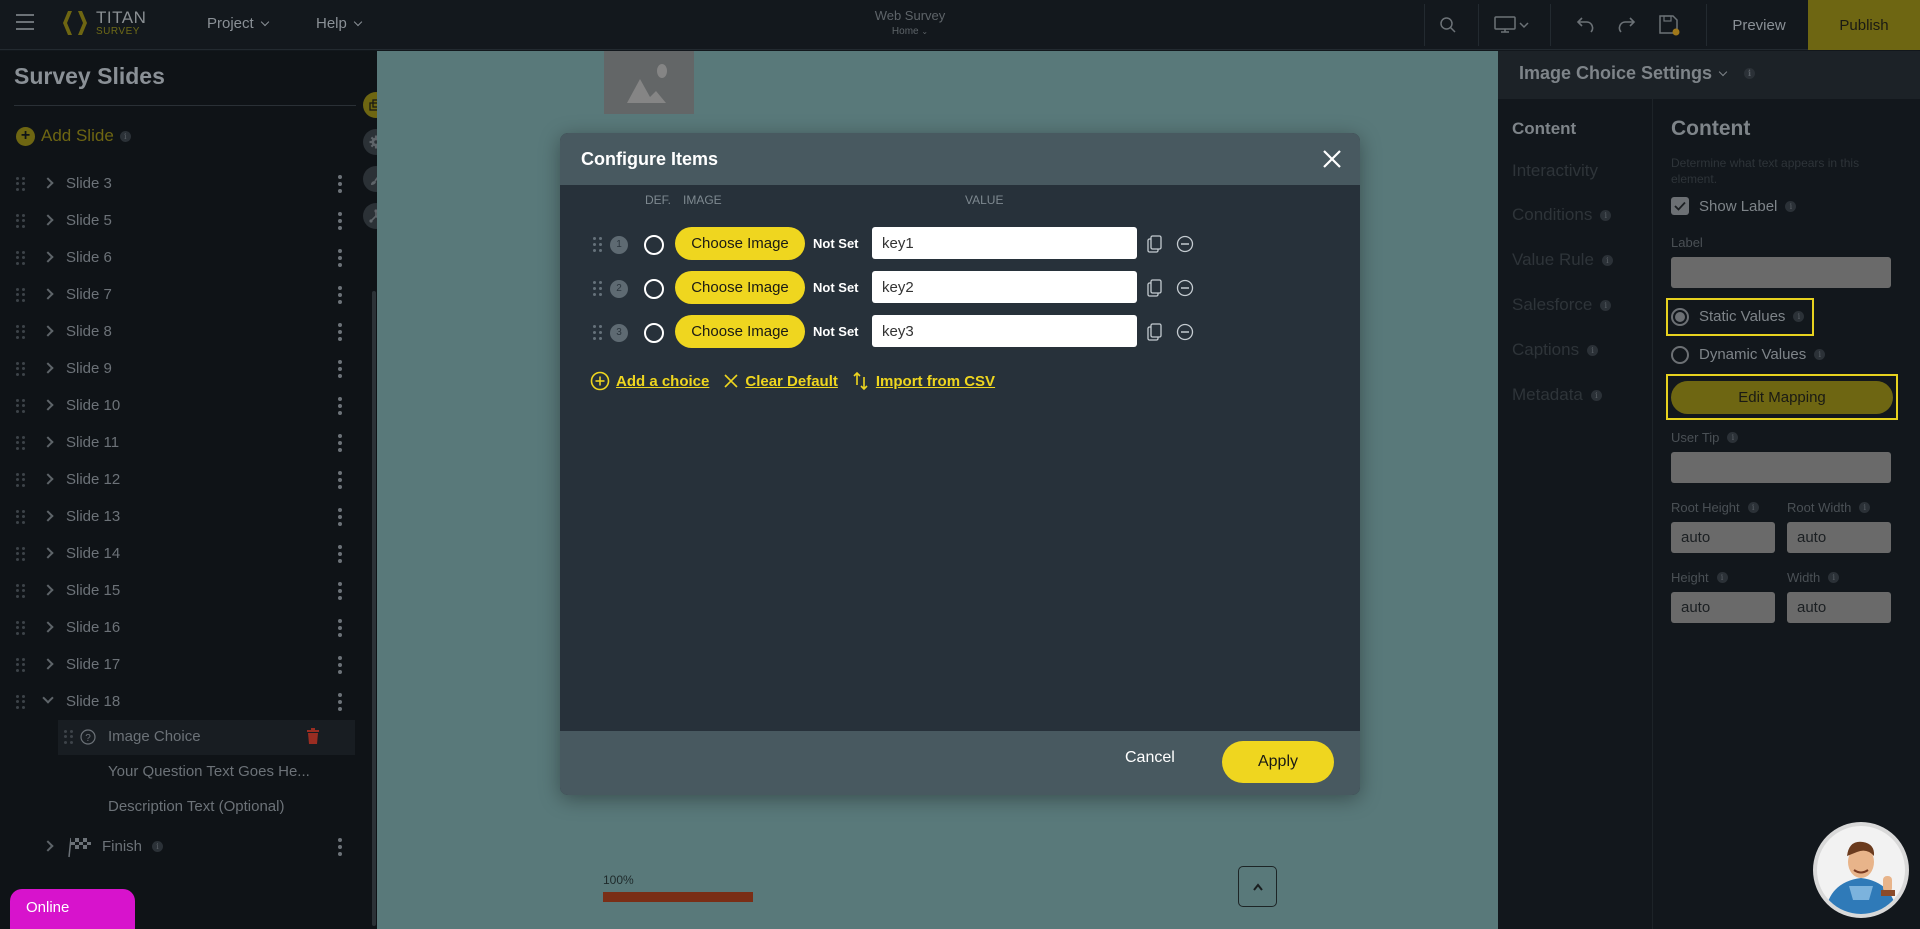 This screenshot has width=1920, height=929. I want to click on root-width-input: auto, so click(1839, 537).